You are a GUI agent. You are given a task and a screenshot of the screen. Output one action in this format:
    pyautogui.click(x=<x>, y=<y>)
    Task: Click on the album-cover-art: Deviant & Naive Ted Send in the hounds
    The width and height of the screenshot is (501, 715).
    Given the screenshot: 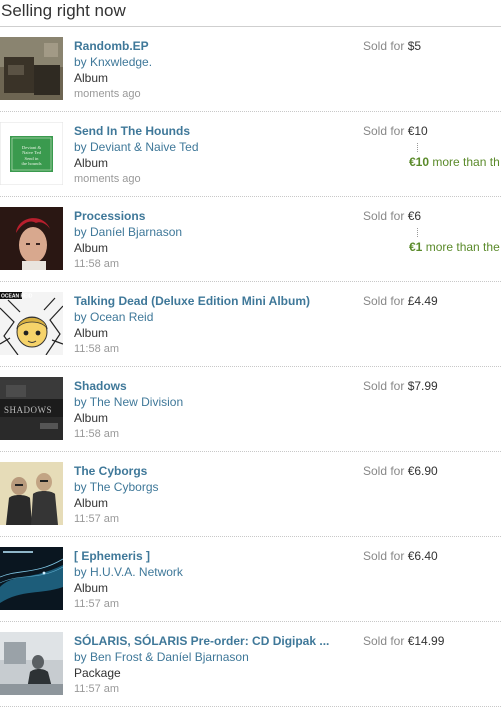 What is the action you would take?
    pyautogui.click(x=31, y=153)
    